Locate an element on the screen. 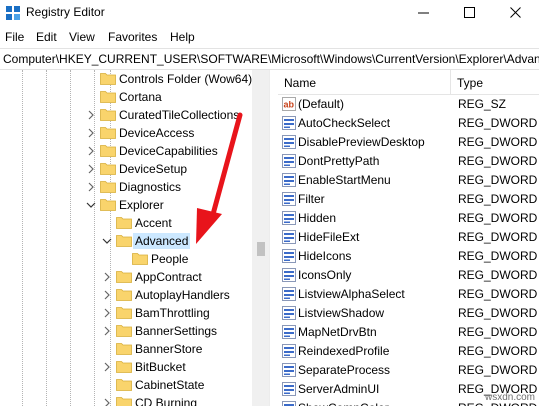  value-row: SeparateProcess REG_DWORD is located at coordinates (408, 370).